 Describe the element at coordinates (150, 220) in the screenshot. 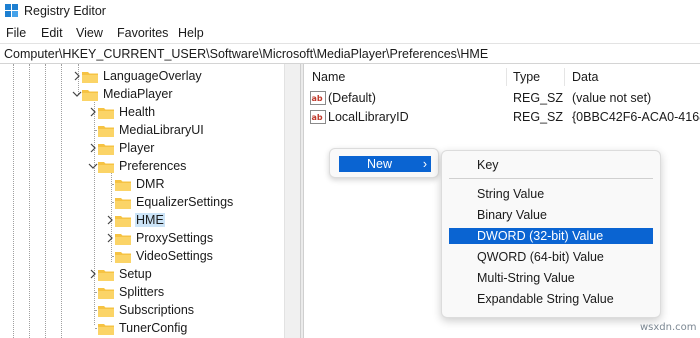

I see `tree-node-label: HME` at that location.